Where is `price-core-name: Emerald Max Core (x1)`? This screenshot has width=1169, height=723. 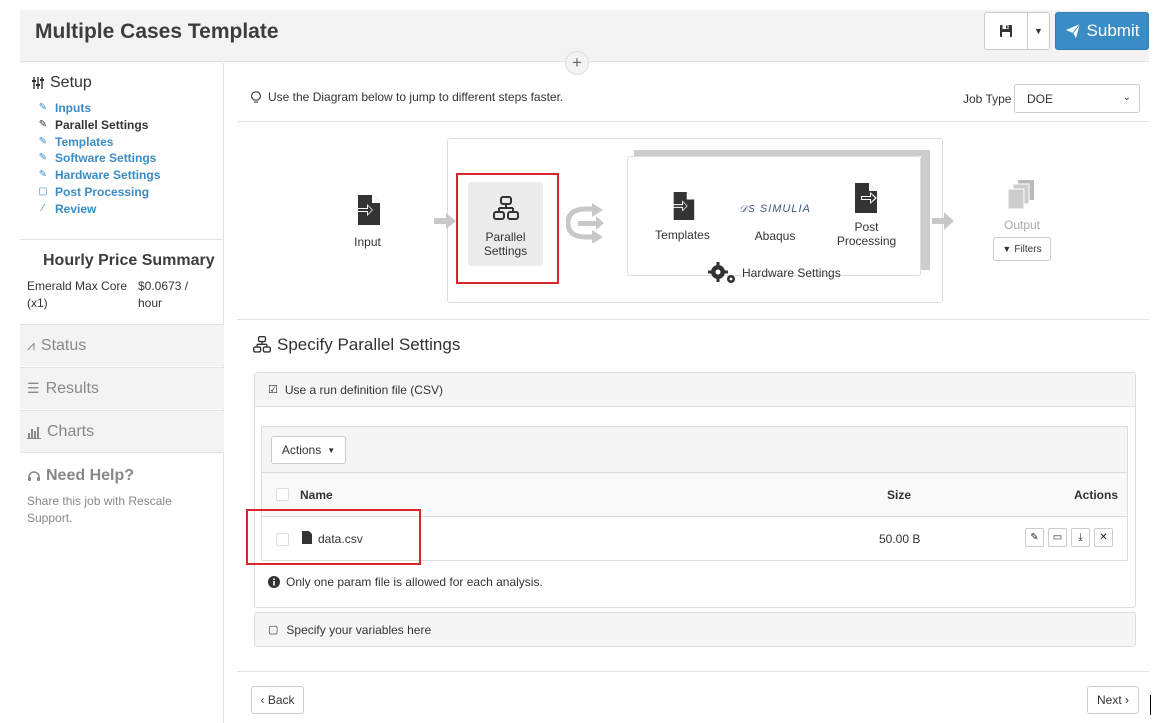 price-core-name: Emerald Max Core (x1) is located at coordinates (77, 294).